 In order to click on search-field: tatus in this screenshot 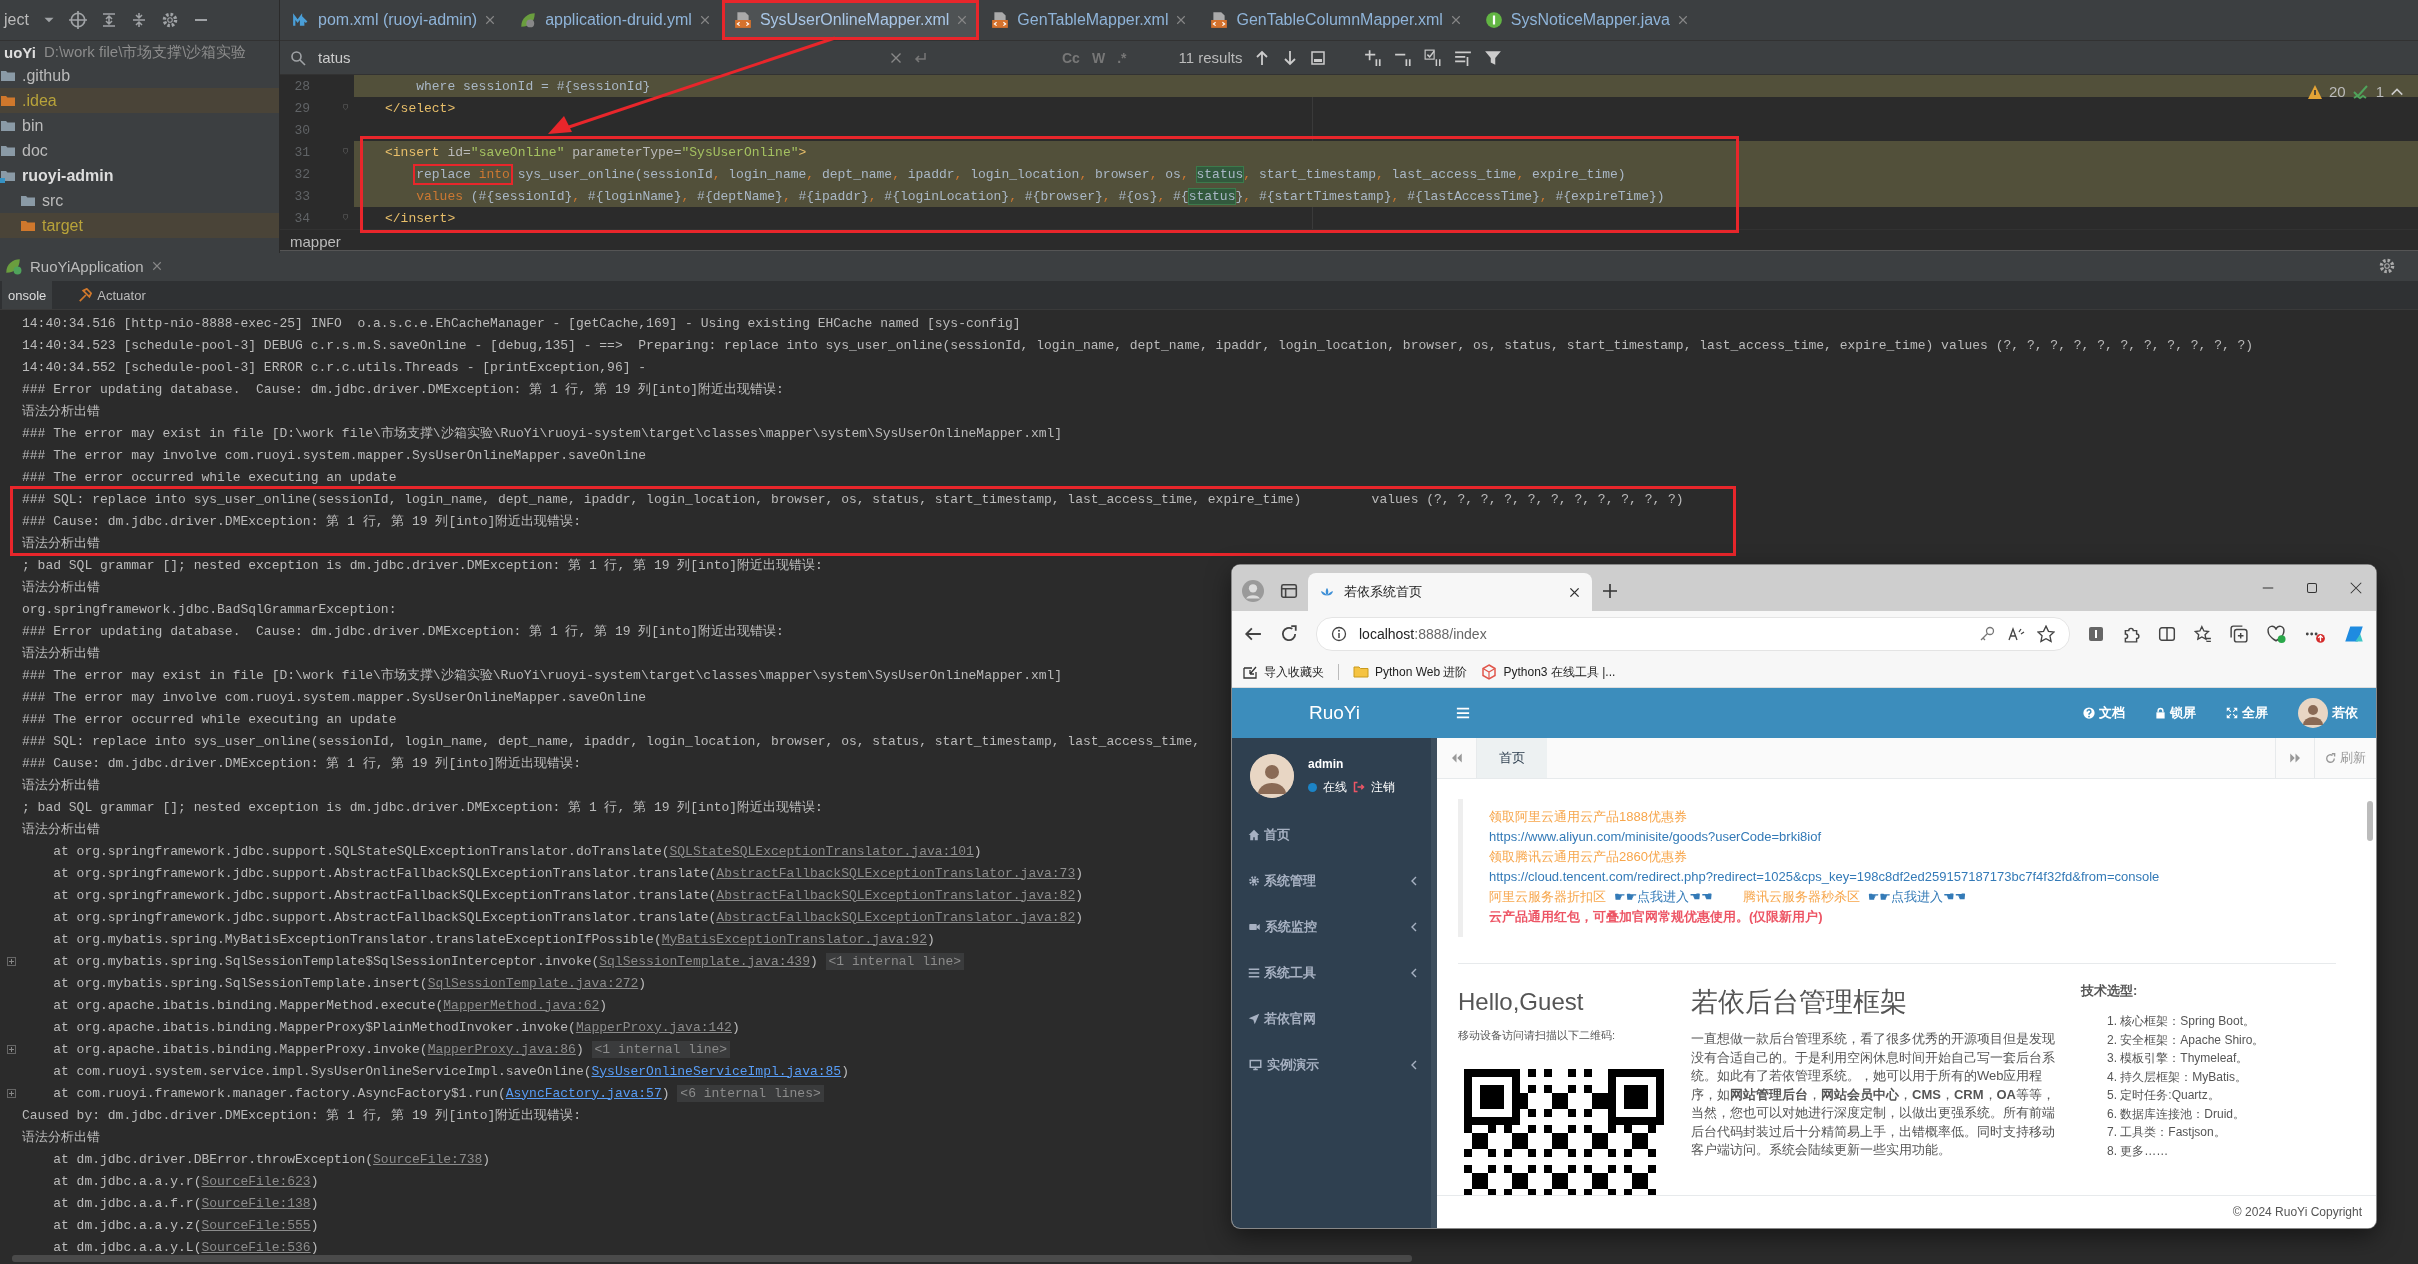, I will do `click(598, 57)`.